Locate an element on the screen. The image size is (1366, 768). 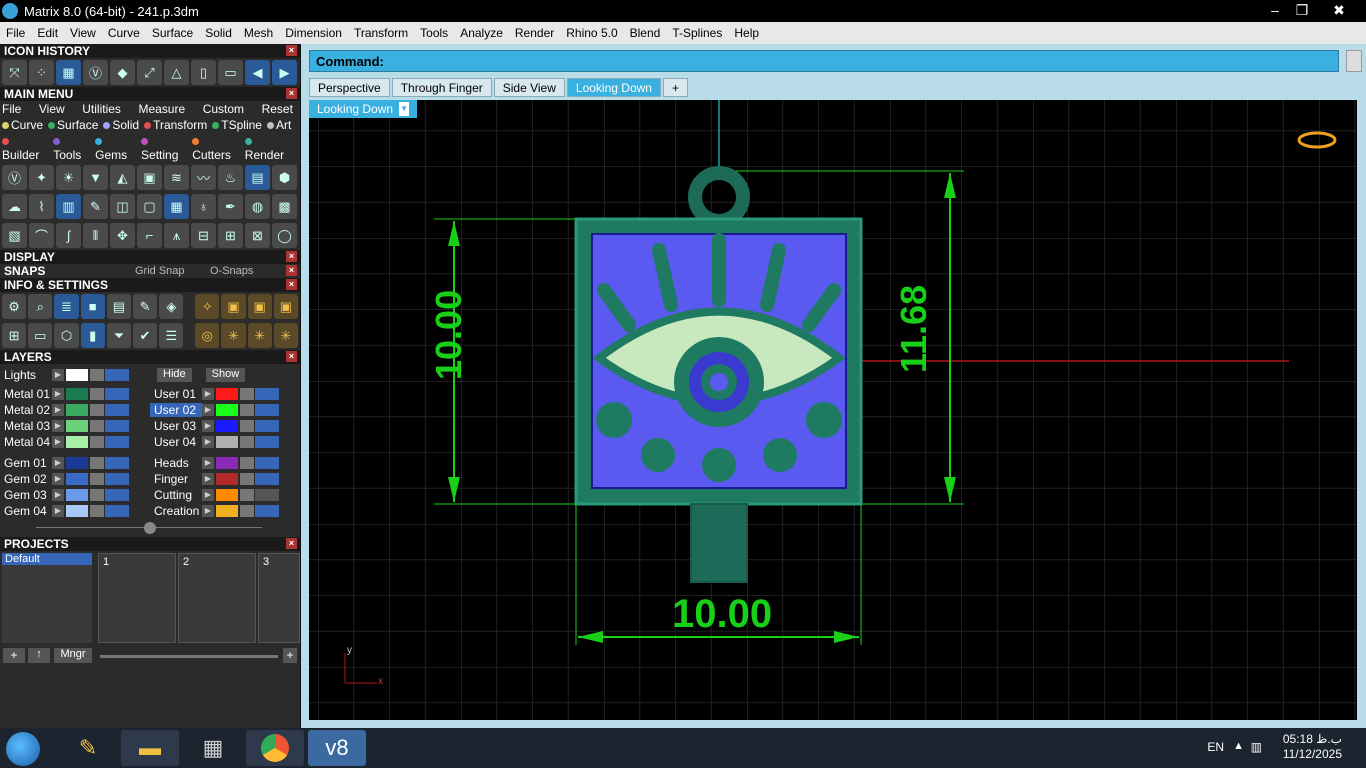
menu-render: Render is located at coordinates (534, 33).